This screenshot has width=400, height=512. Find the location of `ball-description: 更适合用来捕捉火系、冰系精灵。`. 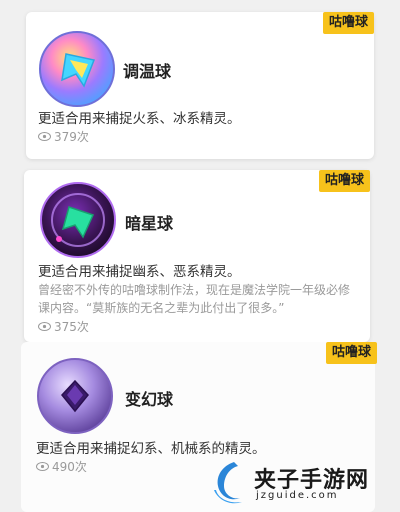

ball-description: 更适合用来捕捉火系、冰系精灵。 is located at coordinates (139, 119).